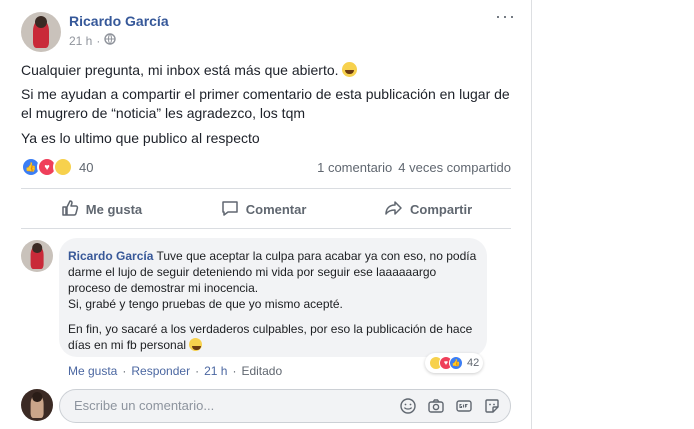 The width and height of the screenshot is (694, 429). What do you see at coordinates (110, 256) in the screenshot?
I see `comment-author-name: Ricardo García` at bounding box center [110, 256].